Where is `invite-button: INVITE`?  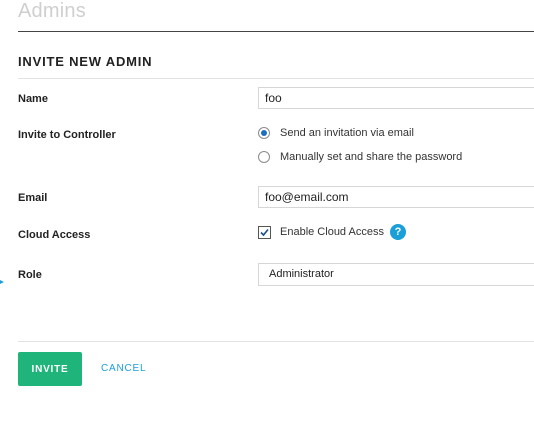 invite-button: INVITE is located at coordinates (50, 369).